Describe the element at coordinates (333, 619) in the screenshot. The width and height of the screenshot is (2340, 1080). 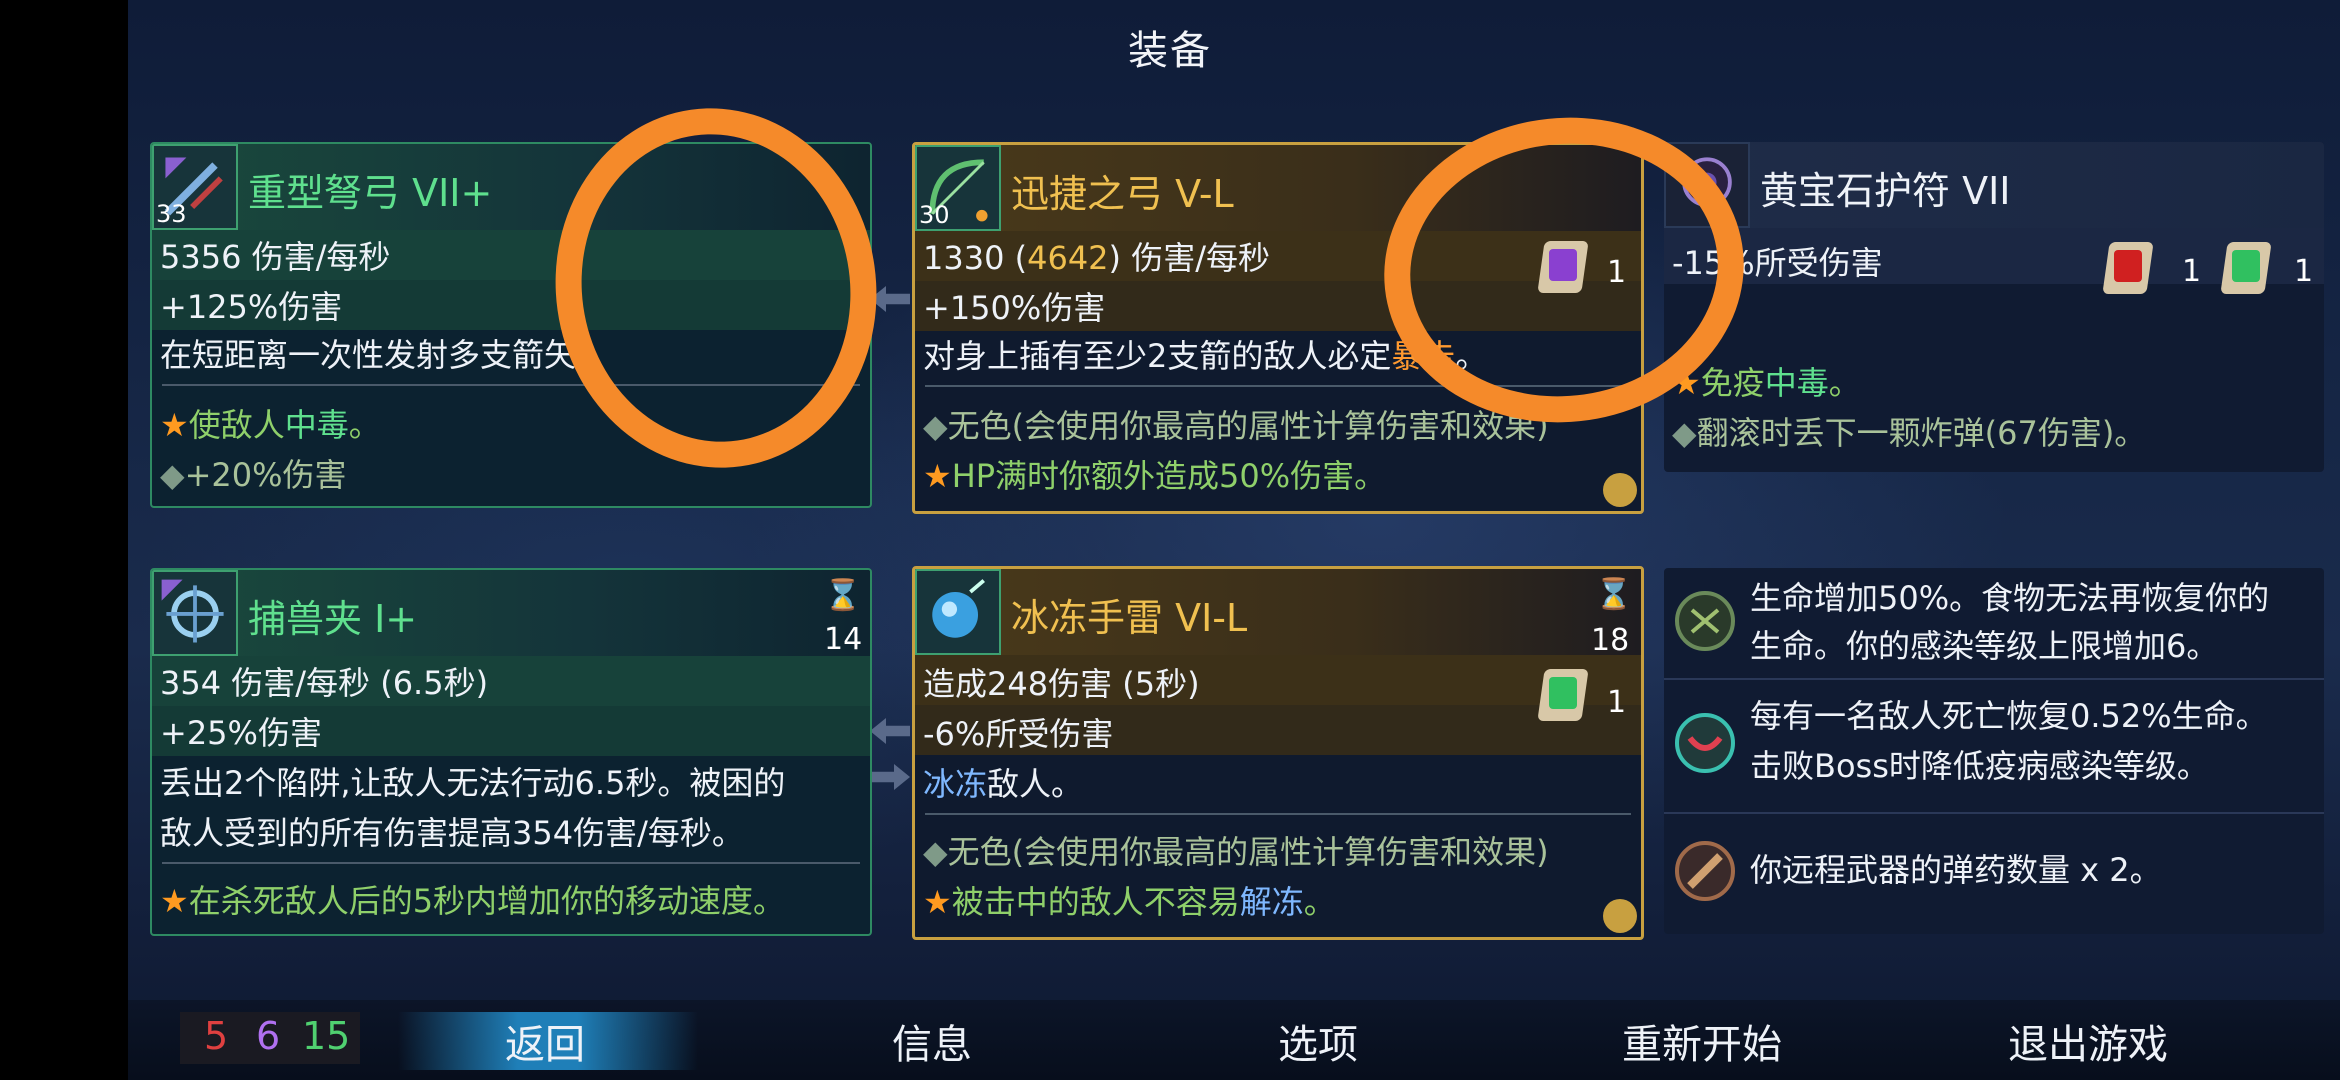
I see `item-name: 捕兽夹 I+` at that location.